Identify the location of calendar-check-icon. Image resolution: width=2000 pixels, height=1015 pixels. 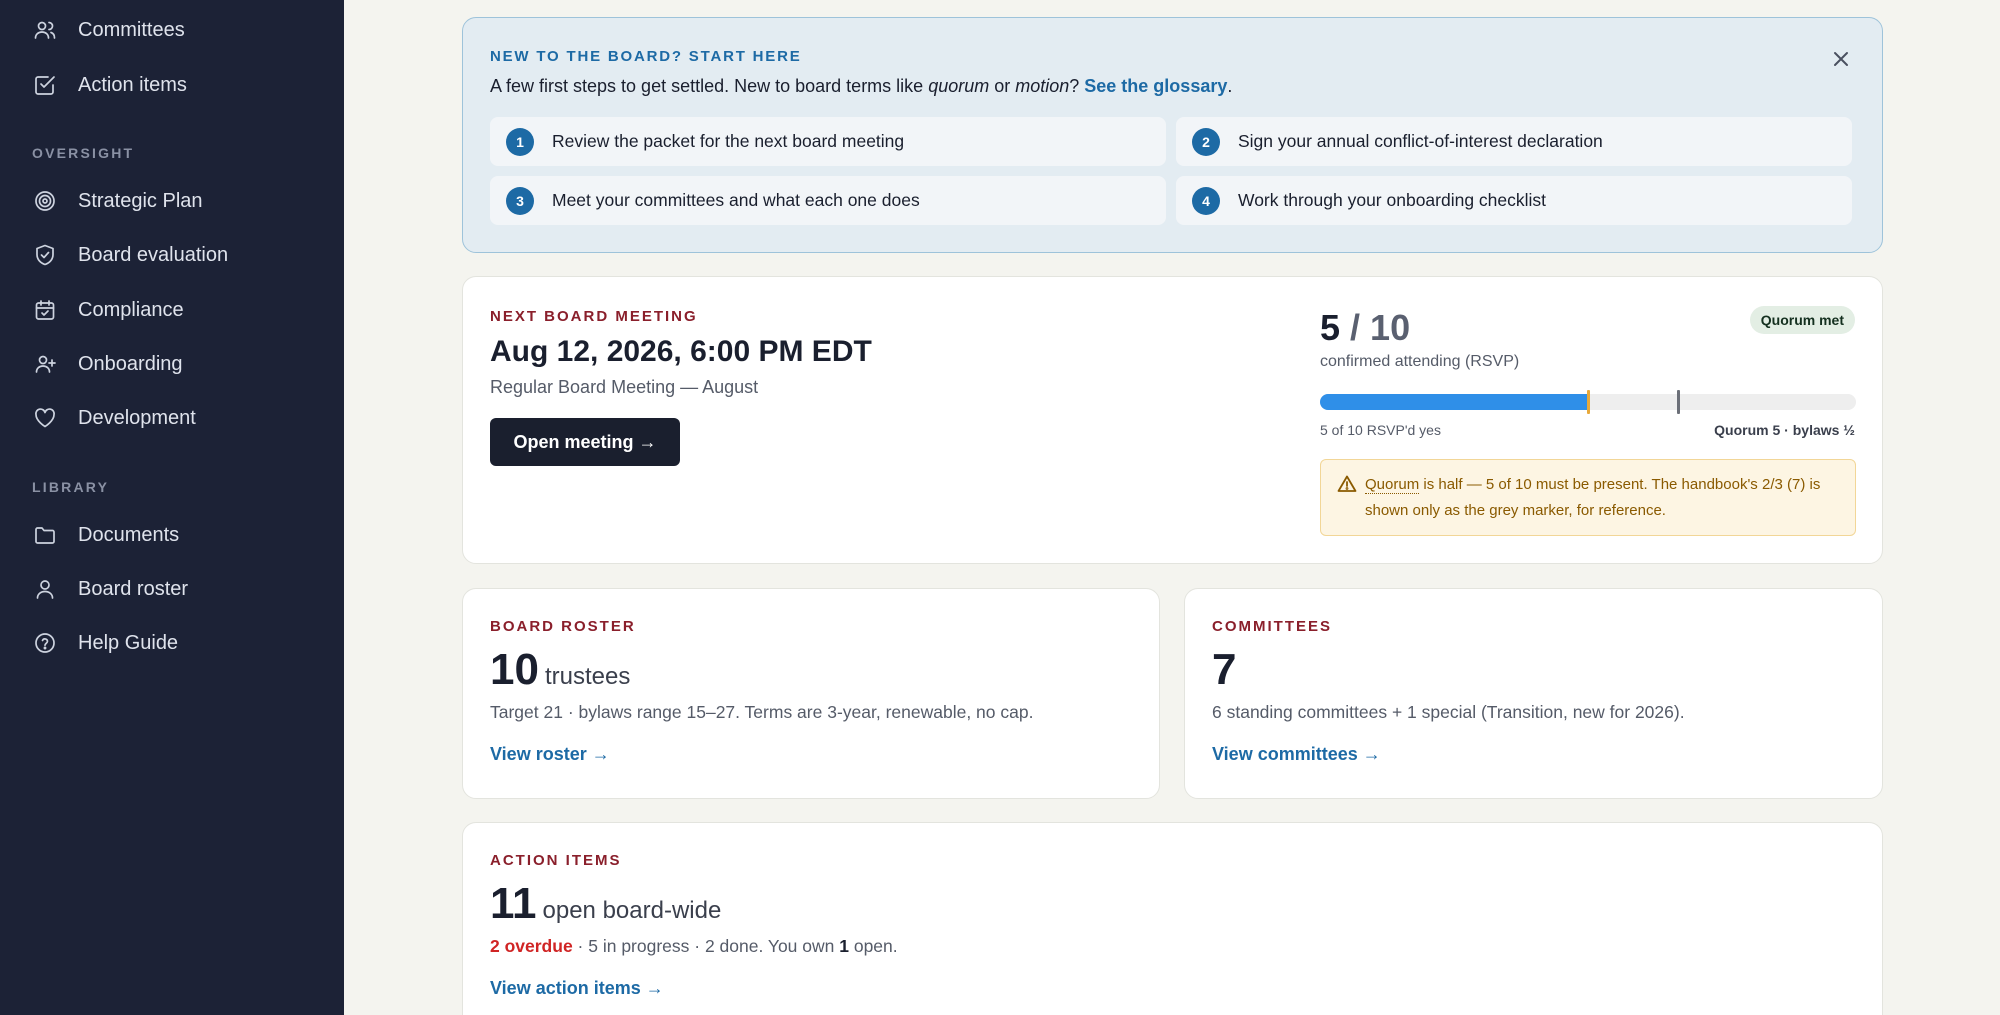
(45, 310).